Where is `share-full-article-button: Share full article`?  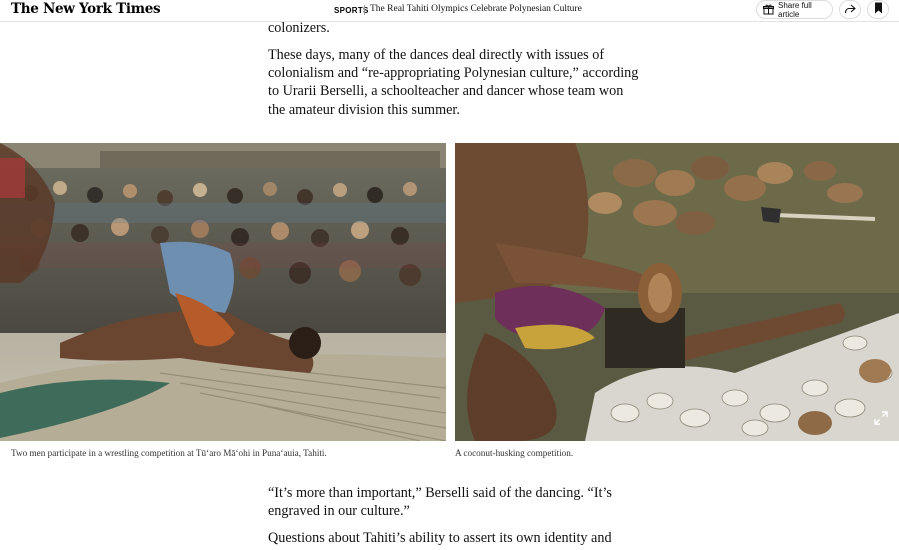 share-full-article-button: Share full article is located at coordinates (794, 9).